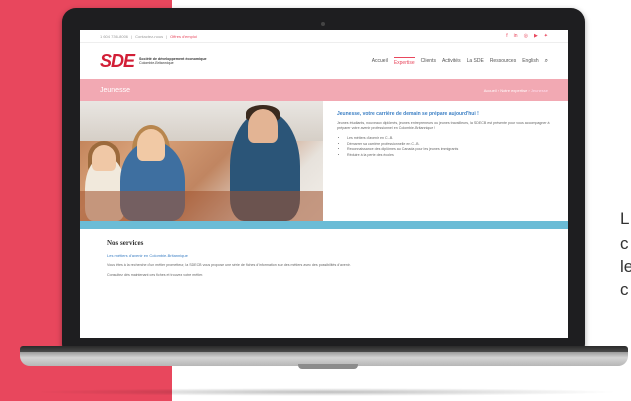  Describe the element at coordinates (516, 36) in the screenshot. I see `linkedin-icon: in` at that location.